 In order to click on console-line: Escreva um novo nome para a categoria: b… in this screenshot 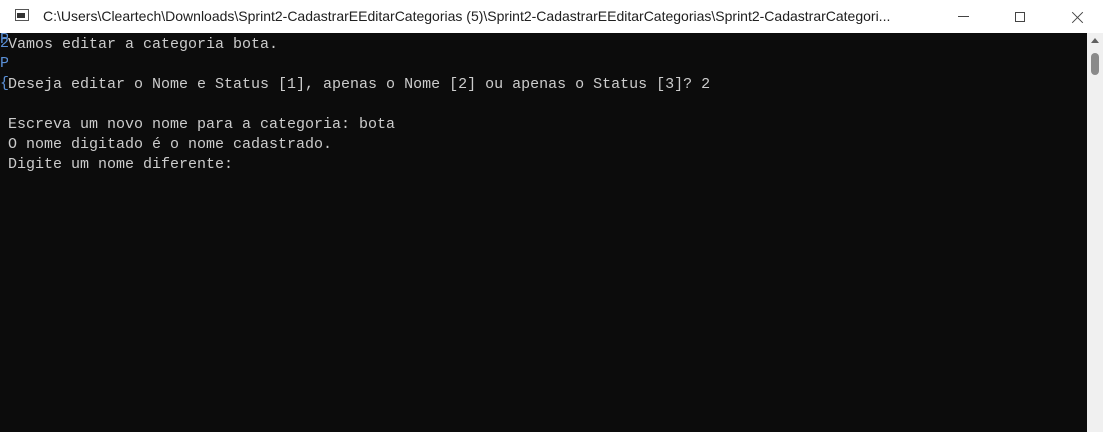, I will do `click(202, 124)`.